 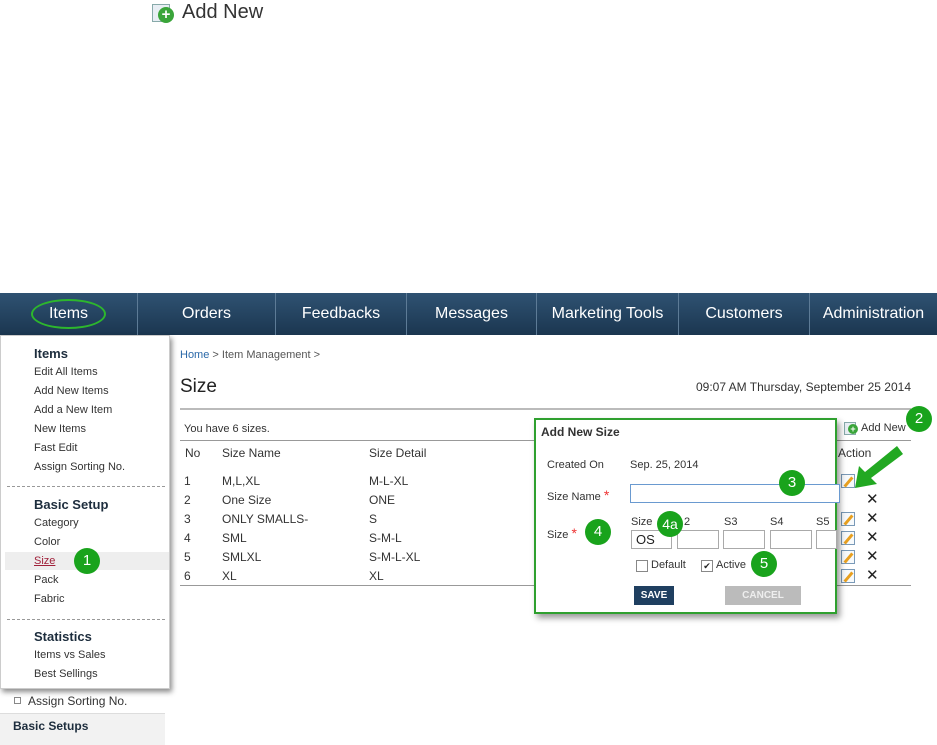 What do you see at coordinates (193, 453) in the screenshot?
I see `col-header-no: No` at bounding box center [193, 453].